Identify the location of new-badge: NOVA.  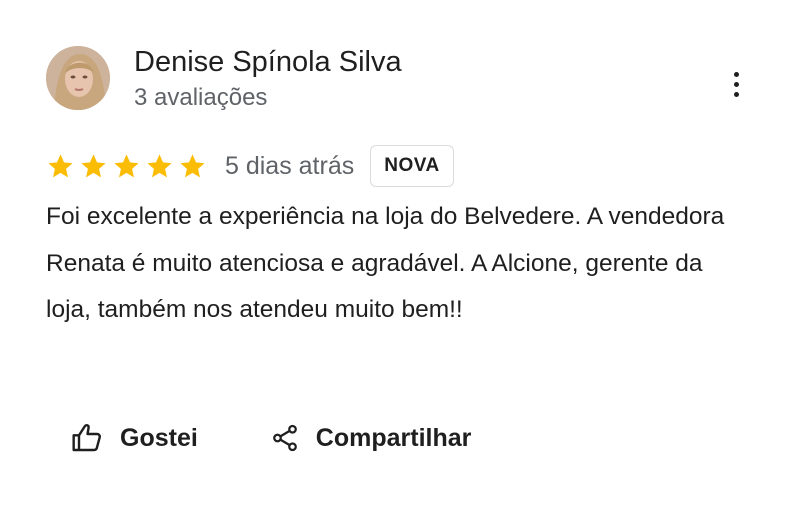
(412, 166).